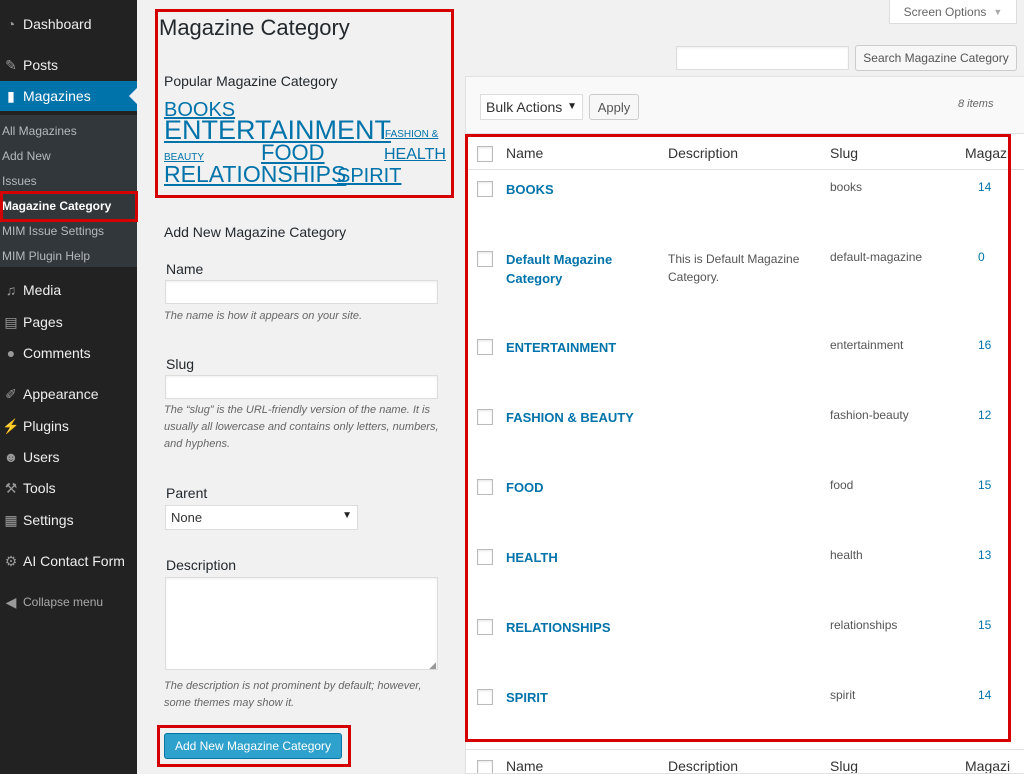  What do you see at coordinates (261, 517) in the screenshot?
I see `parent-select: None ▼` at bounding box center [261, 517].